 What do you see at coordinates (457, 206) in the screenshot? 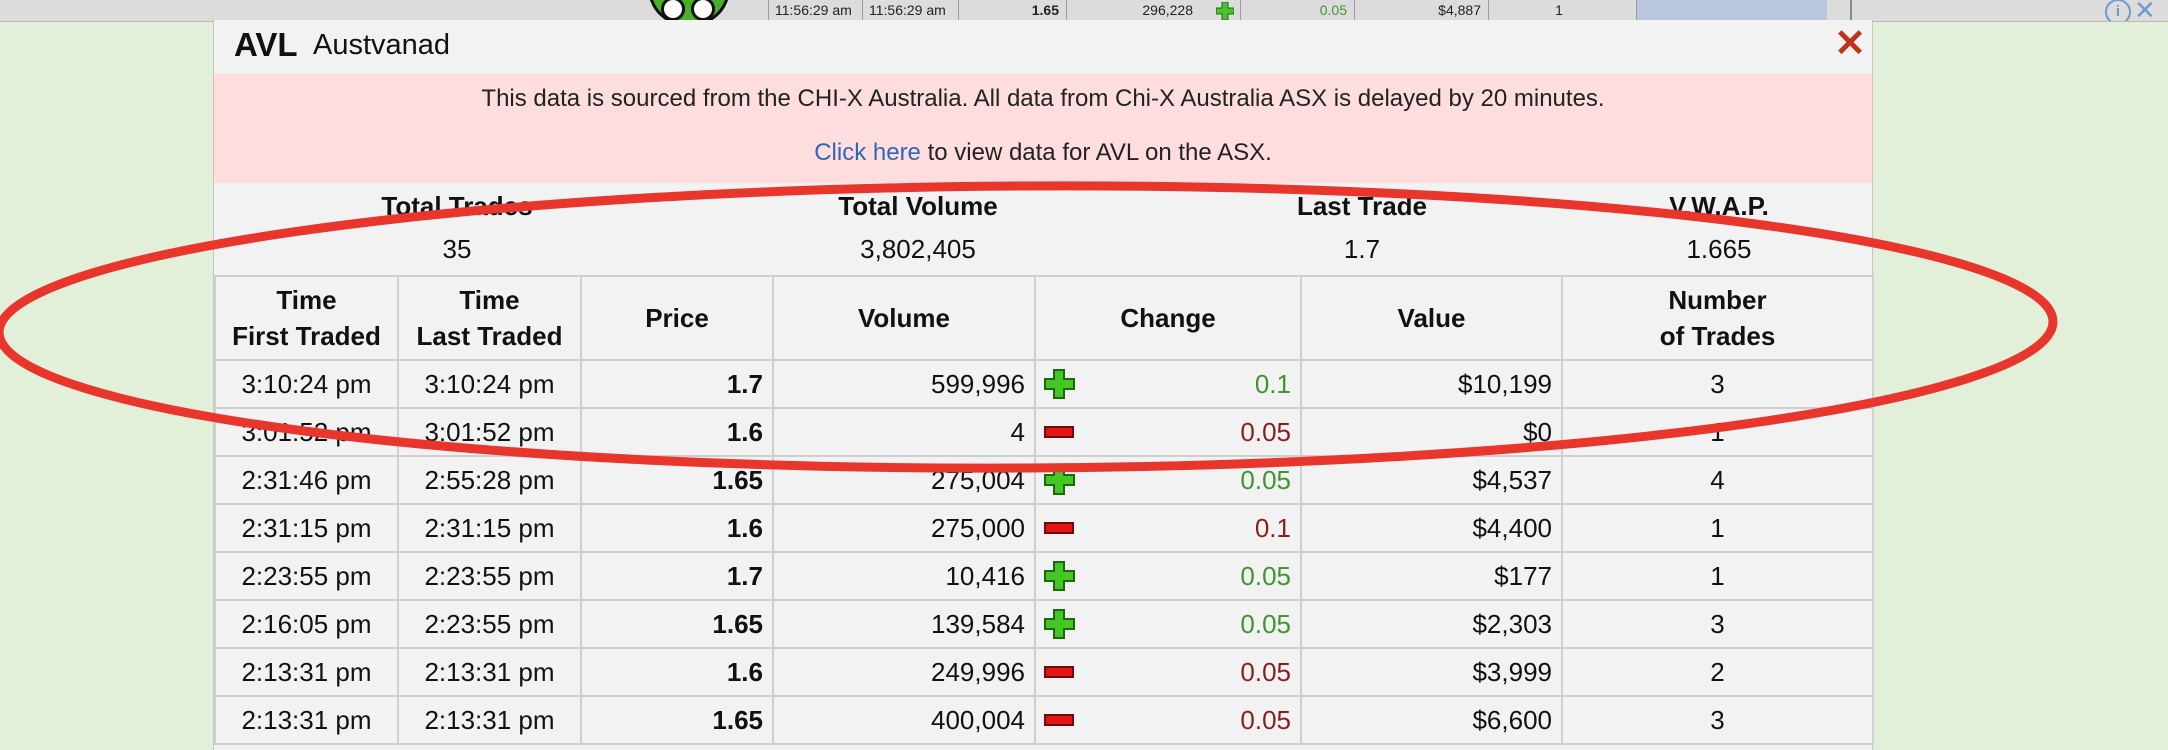
I see `summary-label: Total Trades` at bounding box center [457, 206].